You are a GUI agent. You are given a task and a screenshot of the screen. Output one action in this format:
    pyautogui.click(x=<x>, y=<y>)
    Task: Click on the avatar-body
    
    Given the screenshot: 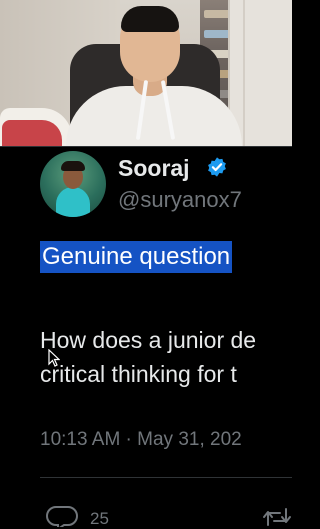 What is the action you would take?
    pyautogui.click(x=73, y=202)
    